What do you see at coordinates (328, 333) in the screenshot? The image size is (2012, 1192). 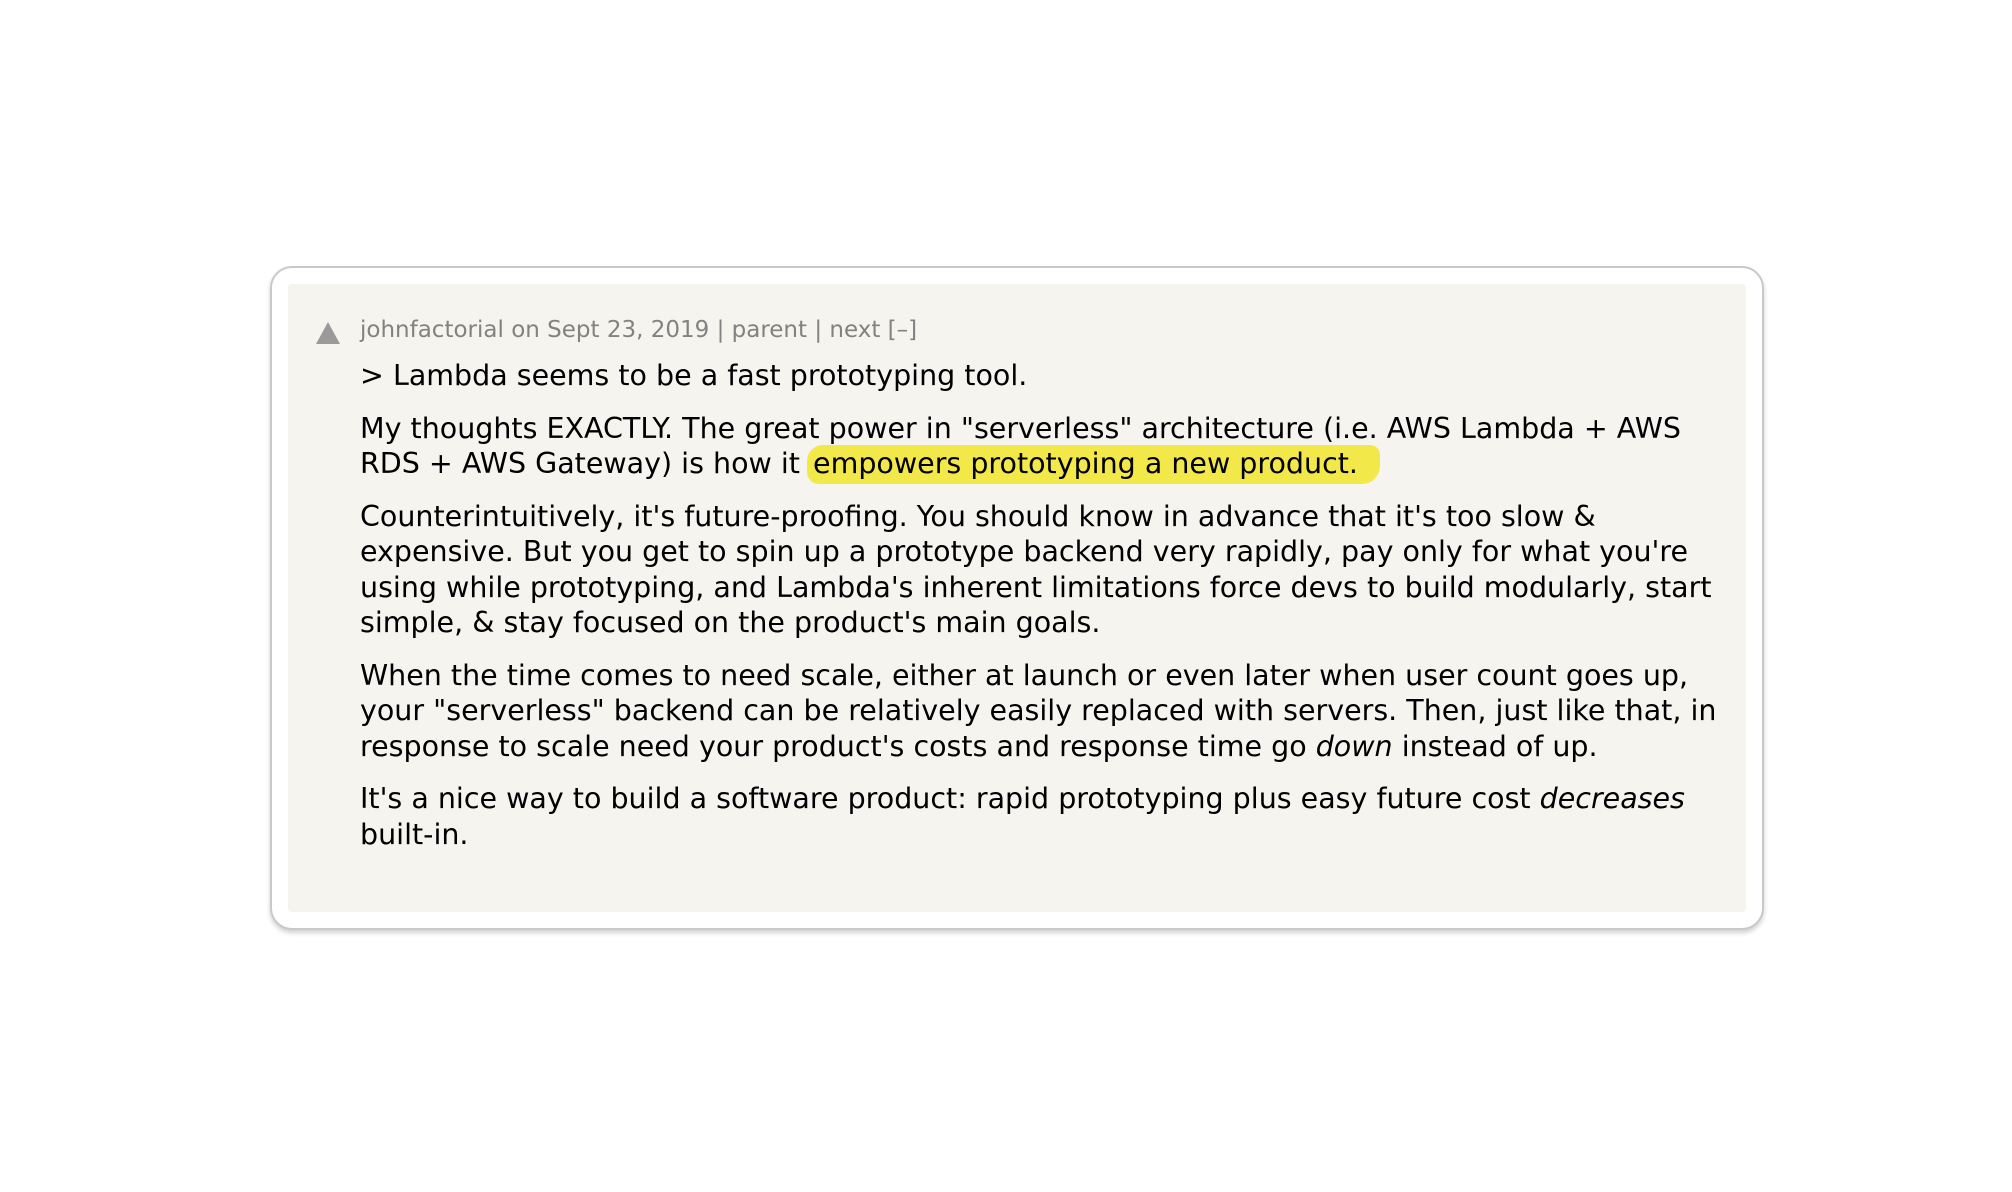 I see `upvote-triangle-icon` at bounding box center [328, 333].